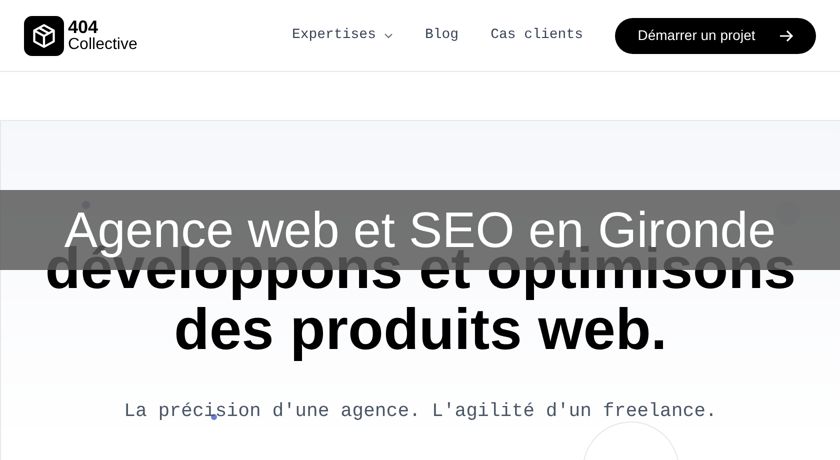 The image size is (840, 460). I want to click on start-project-button: Démarrer un projet, so click(715, 36).